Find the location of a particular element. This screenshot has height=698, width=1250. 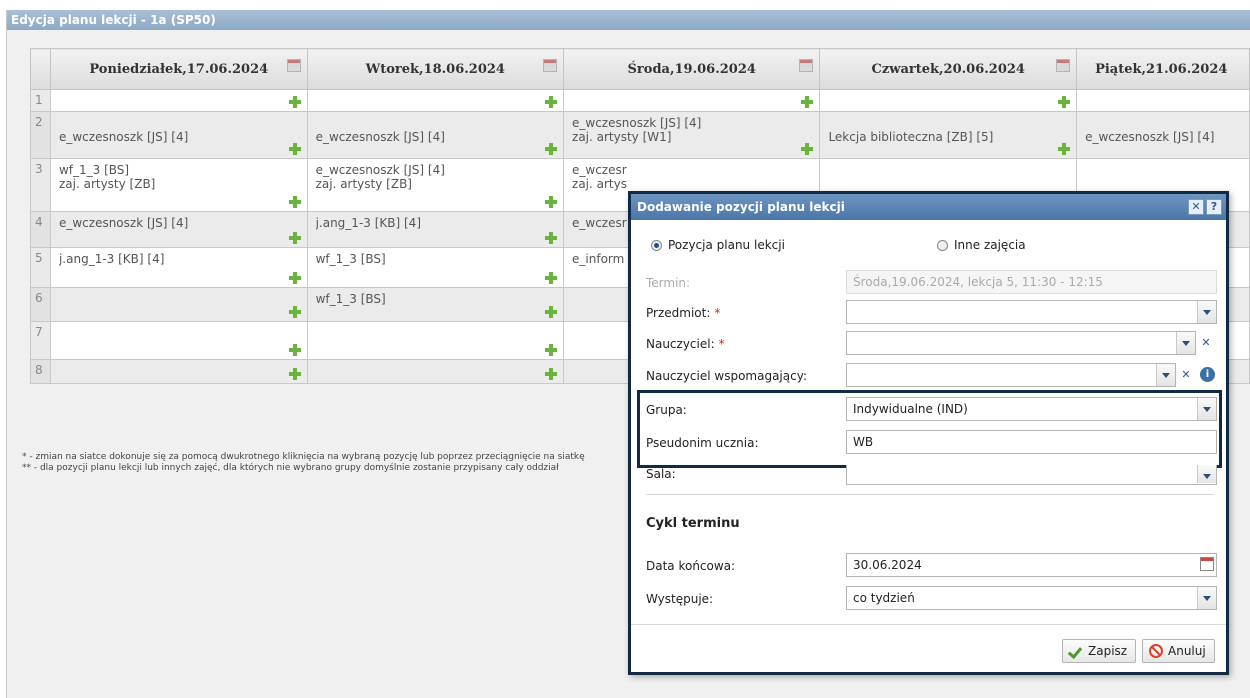

nauczyciel-select is located at coordinates (1021, 343).